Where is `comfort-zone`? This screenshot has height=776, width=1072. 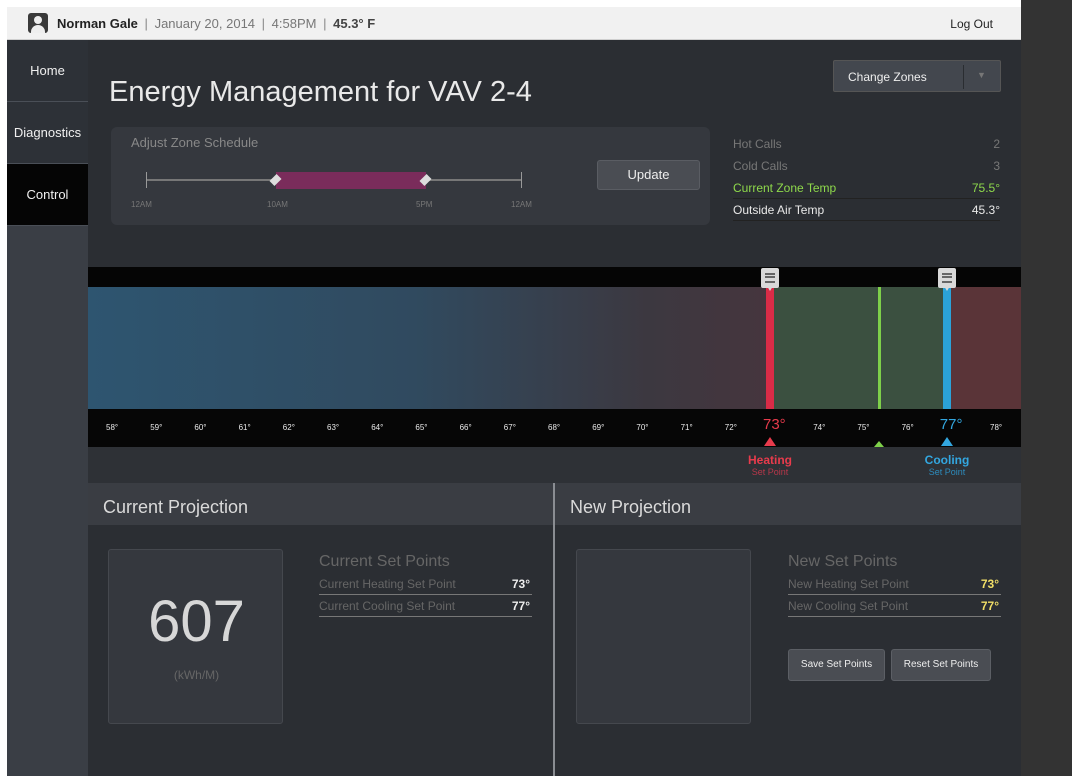
comfort-zone is located at coordinates (859, 348).